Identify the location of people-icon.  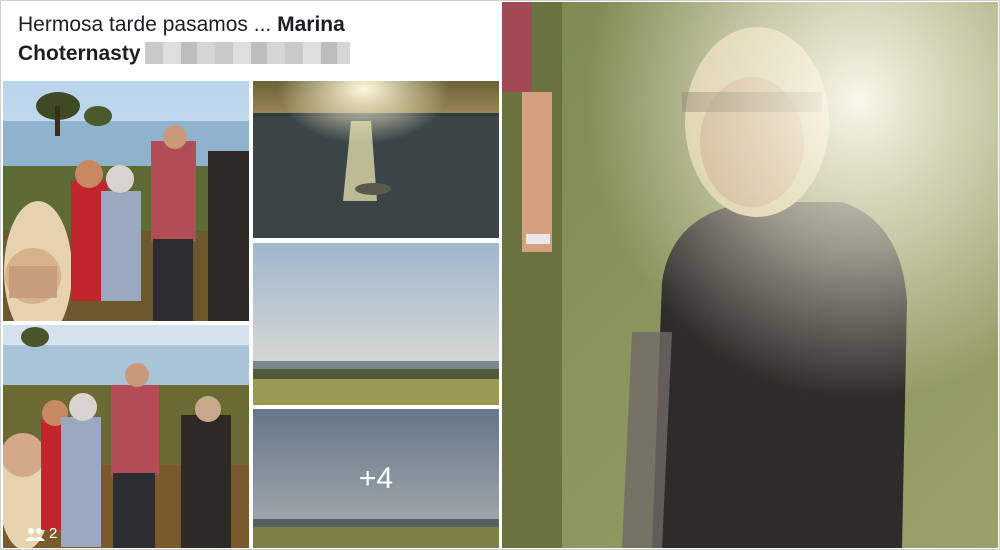
(35, 534).